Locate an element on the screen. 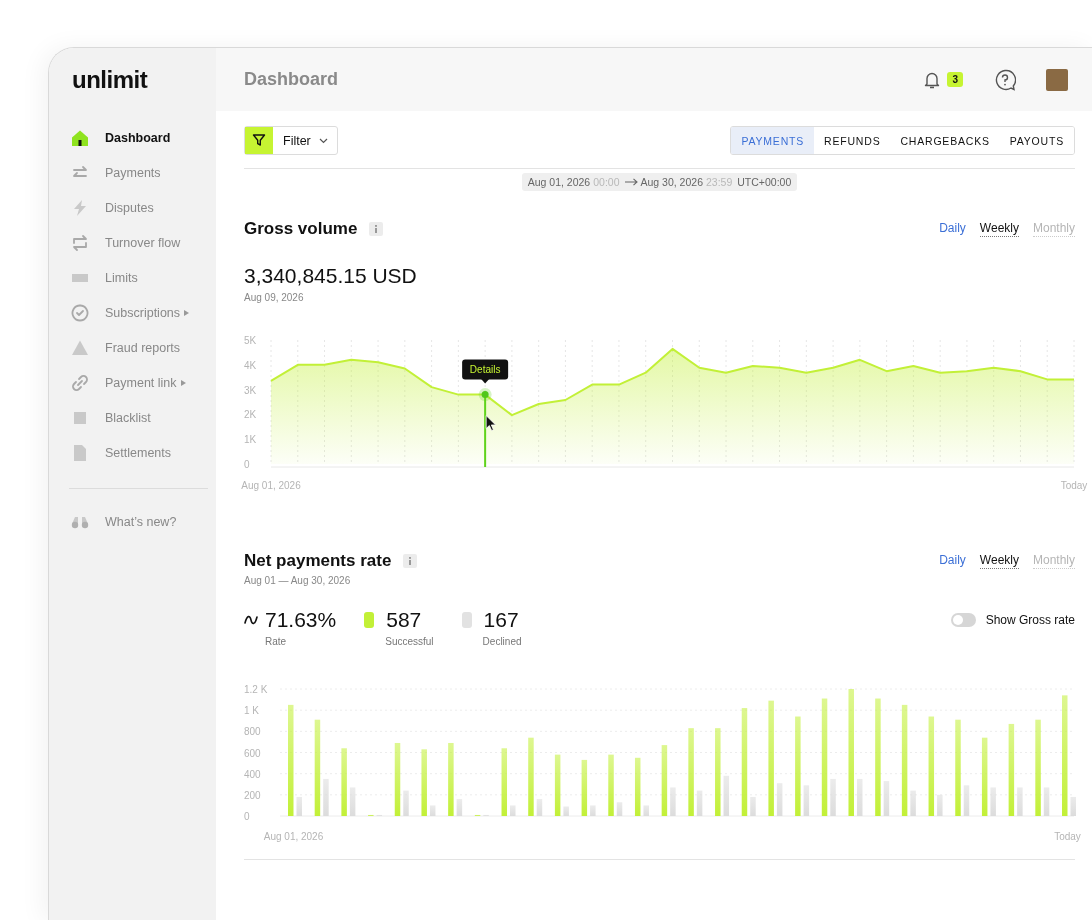  filter-button: Filter is located at coordinates (291, 140).